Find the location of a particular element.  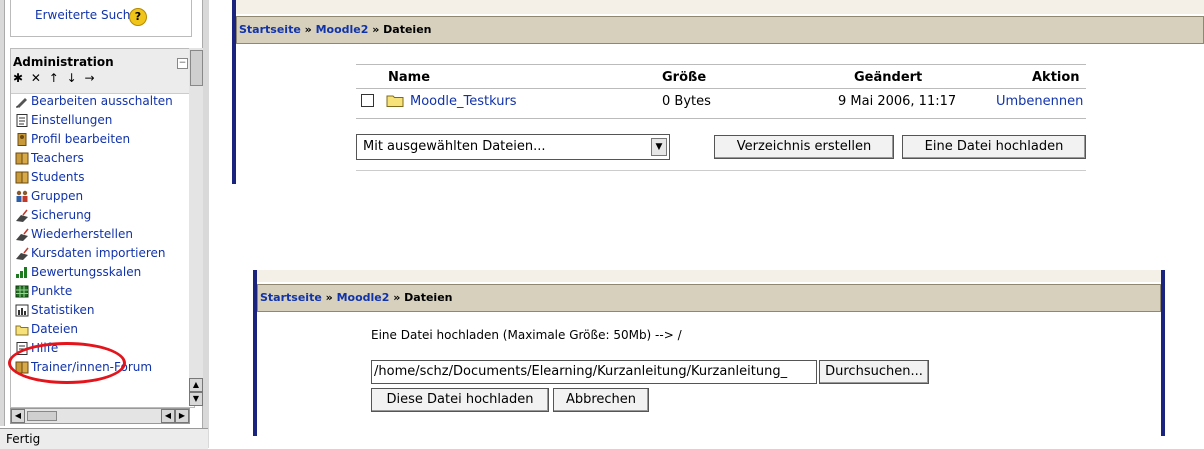

help-icon: ? is located at coordinates (138, 17).